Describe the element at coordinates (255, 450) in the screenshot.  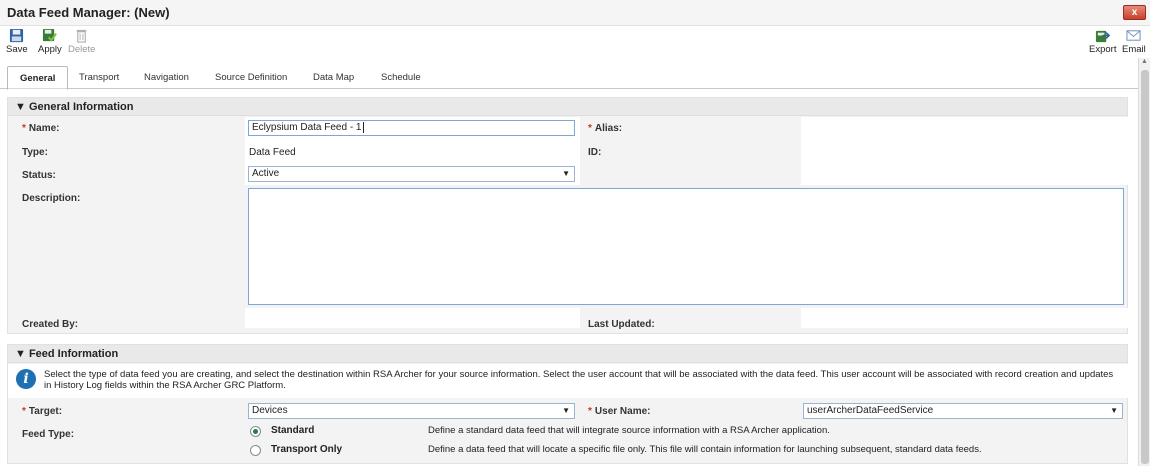
I see `transport-only-radio` at that location.